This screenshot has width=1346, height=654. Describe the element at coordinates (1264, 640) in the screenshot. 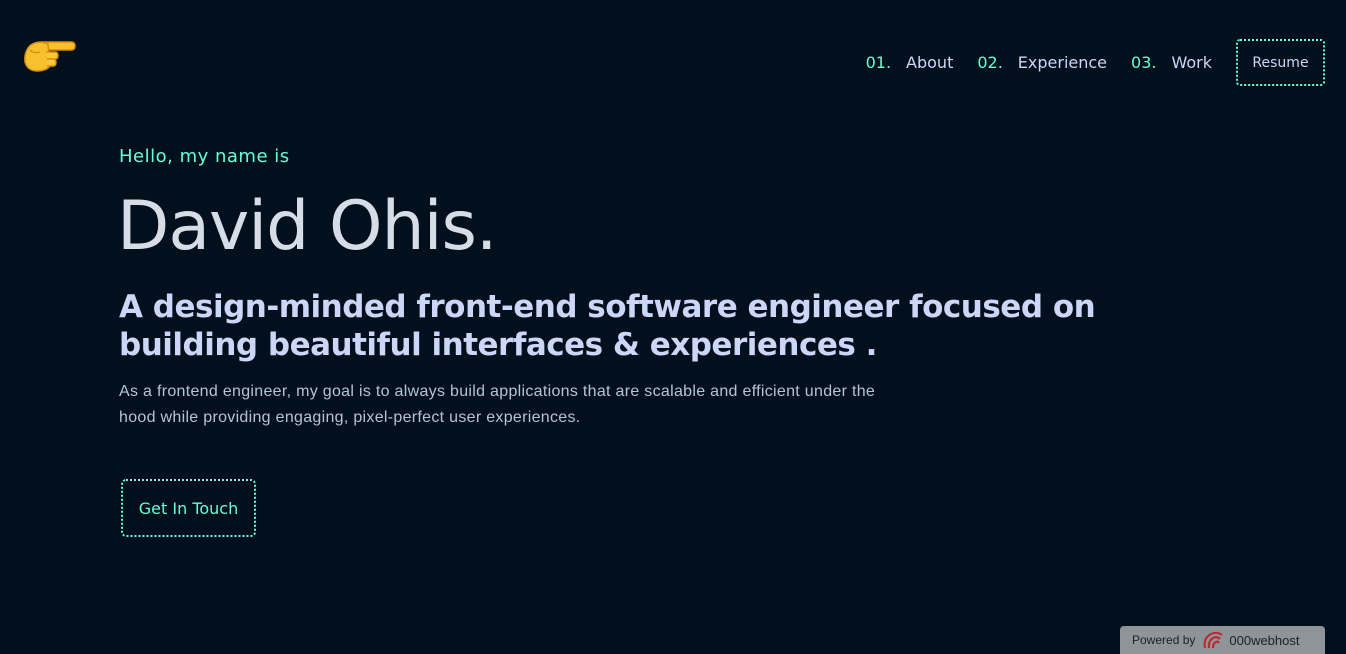

I see `host-name: 000webhost` at that location.